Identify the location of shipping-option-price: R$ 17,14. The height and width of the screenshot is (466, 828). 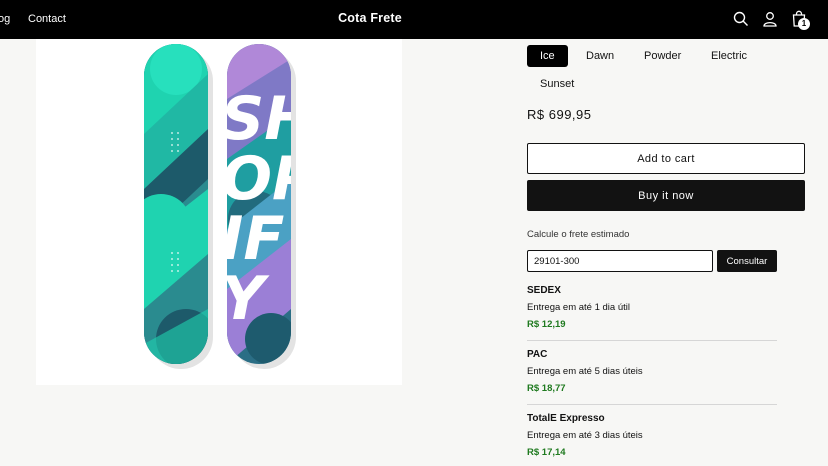
(546, 452).